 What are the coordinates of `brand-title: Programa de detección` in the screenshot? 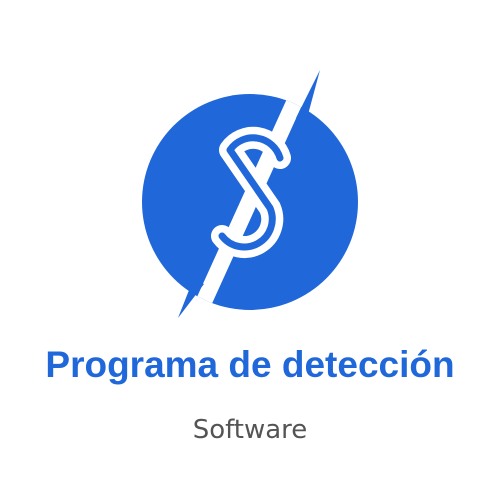 It's located at (250, 364).